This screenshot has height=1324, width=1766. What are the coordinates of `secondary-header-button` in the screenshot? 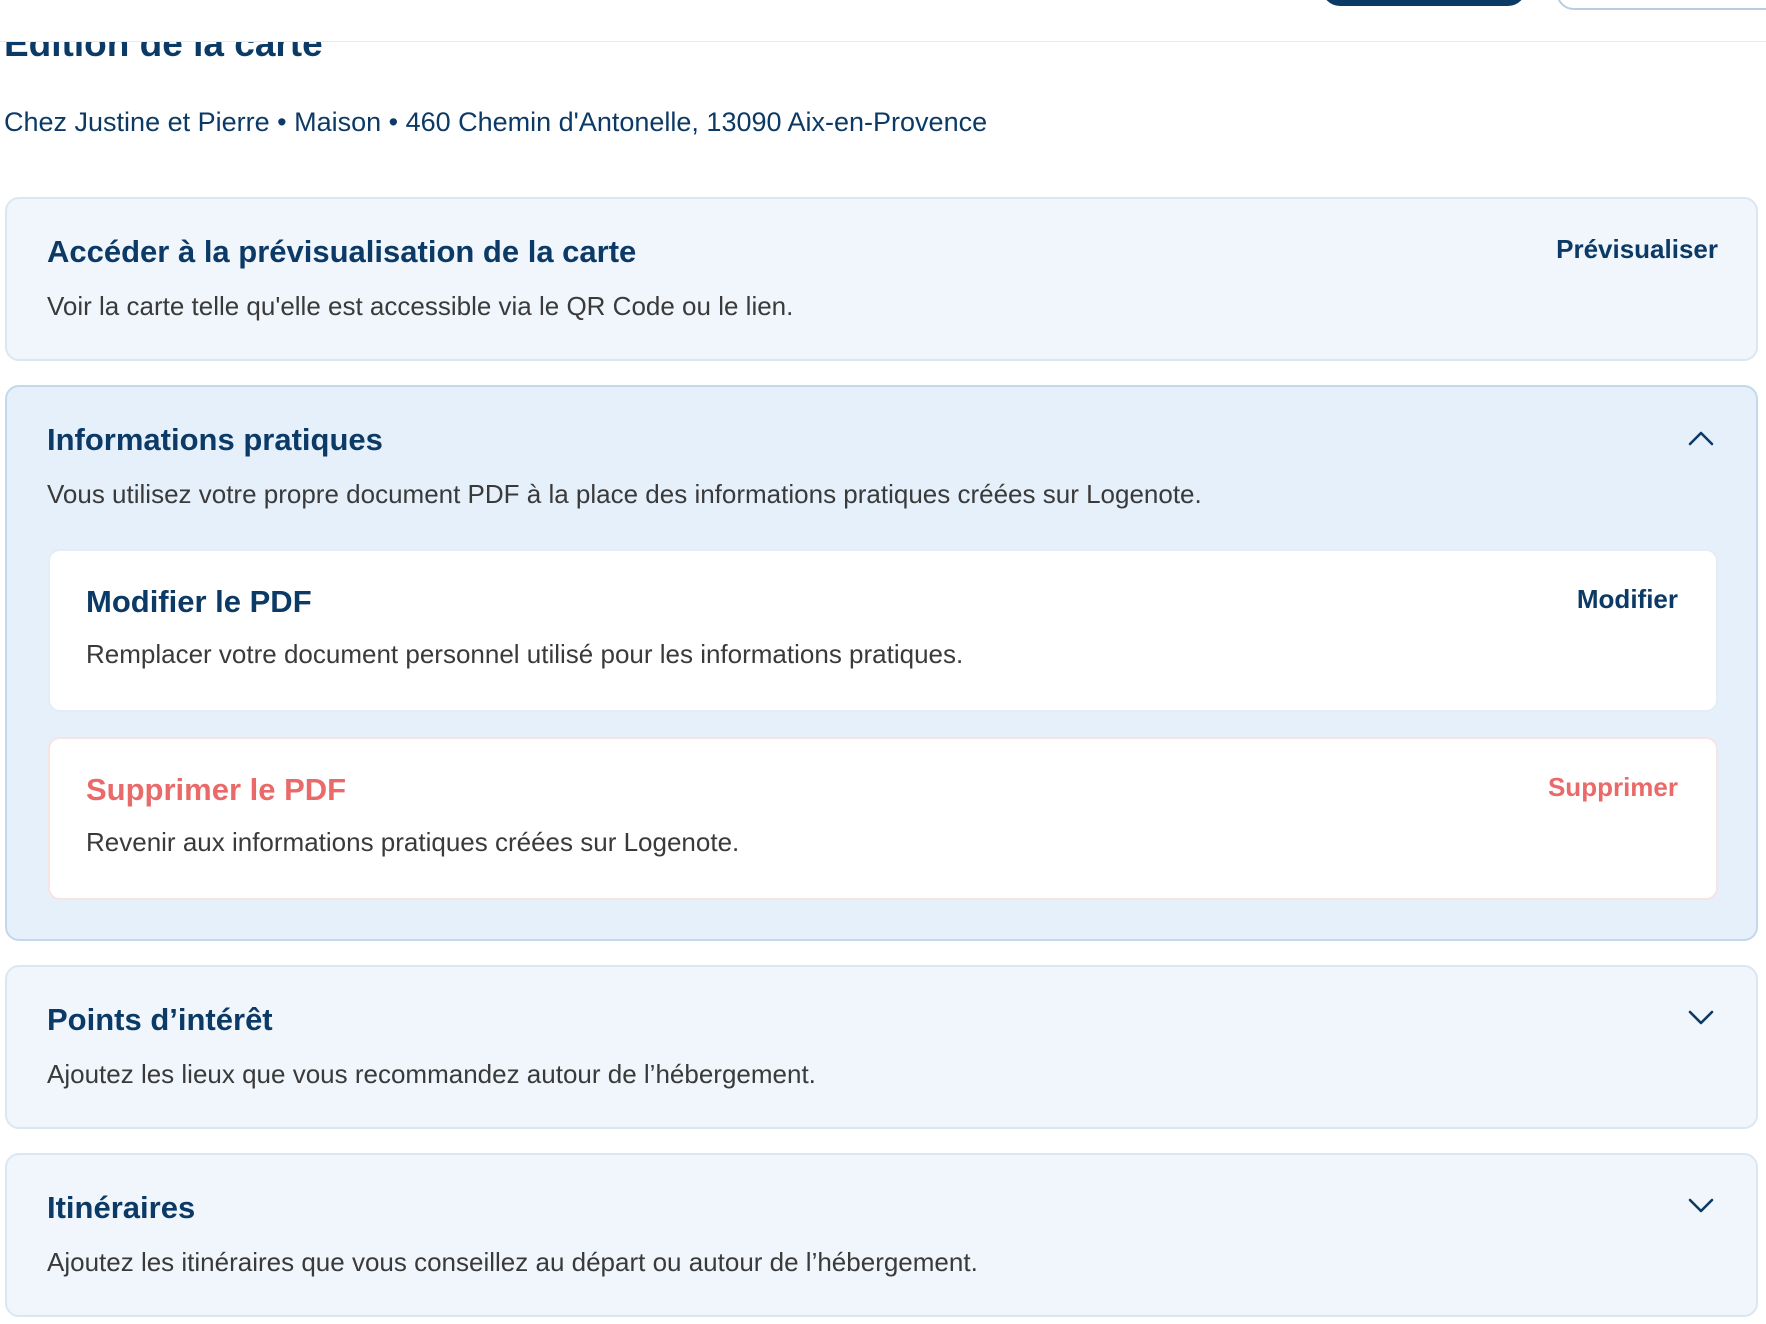 It's located at (1661, 5).